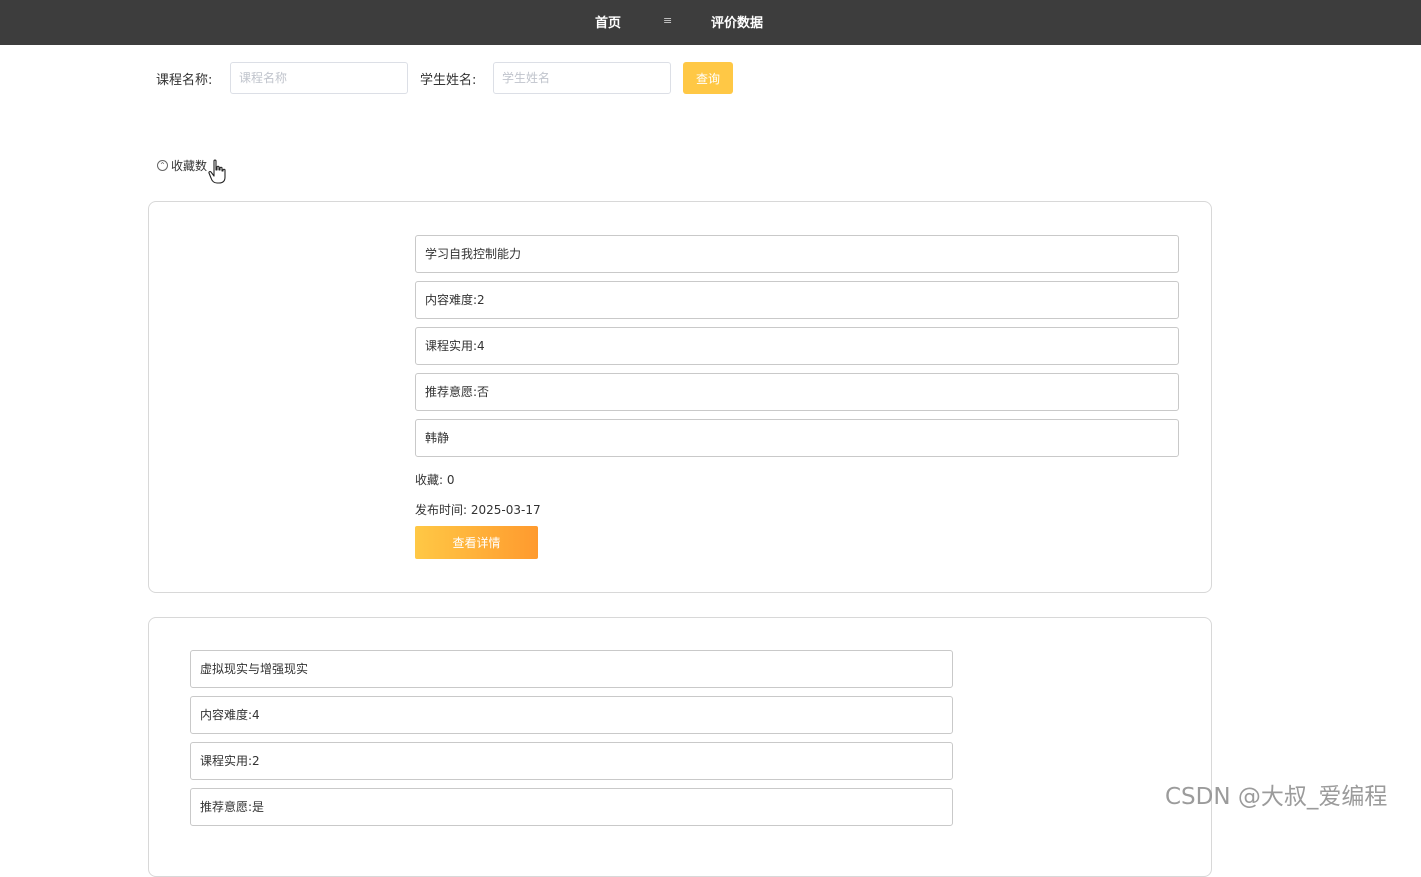 This screenshot has height=877, width=1421. Describe the element at coordinates (667, 20) in the screenshot. I see `menu-icon: ≡` at that location.